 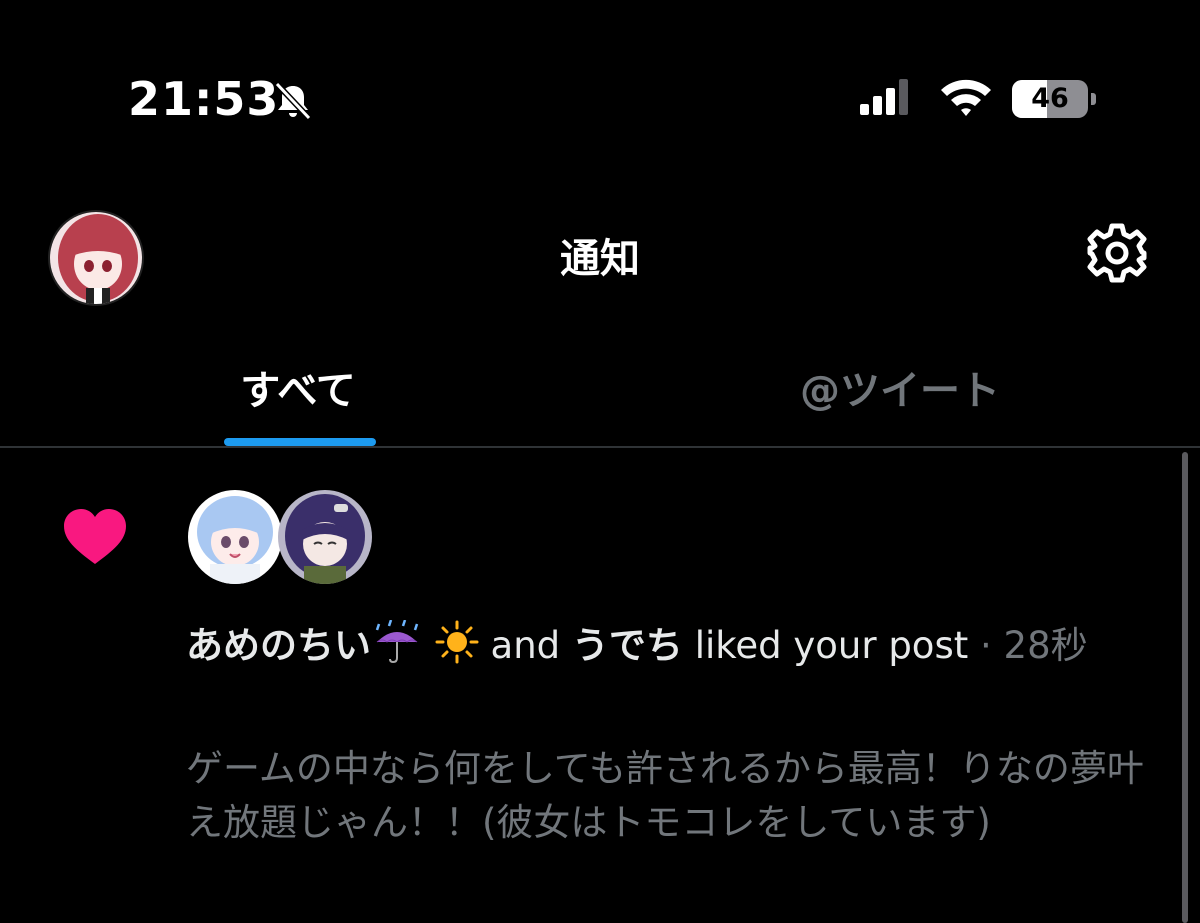 I want to click on active-tab-indicator, so click(x=300, y=442).